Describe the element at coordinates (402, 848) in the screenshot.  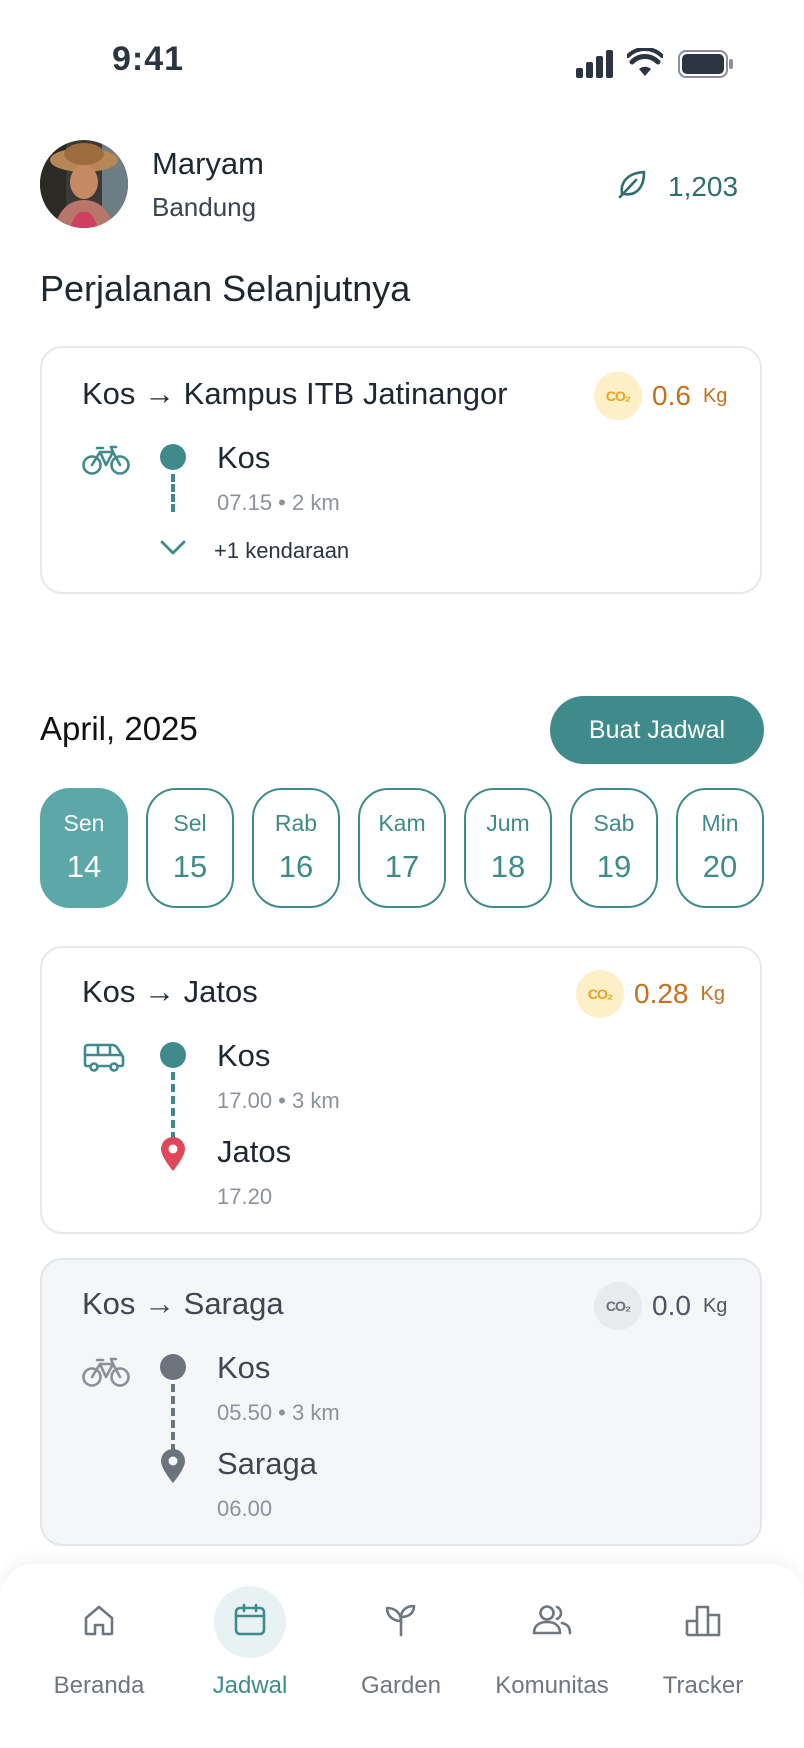
I see `day-kam: Kam 17` at that location.